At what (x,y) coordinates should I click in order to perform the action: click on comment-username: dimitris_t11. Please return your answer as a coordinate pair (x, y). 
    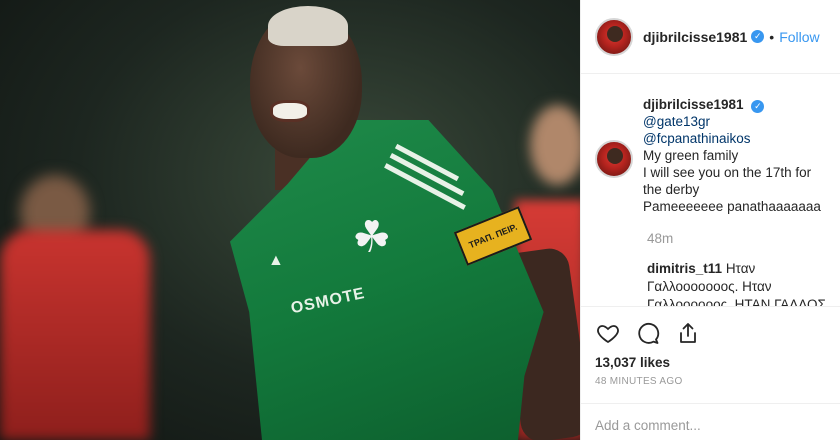
    Looking at the image, I should click on (684, 268).